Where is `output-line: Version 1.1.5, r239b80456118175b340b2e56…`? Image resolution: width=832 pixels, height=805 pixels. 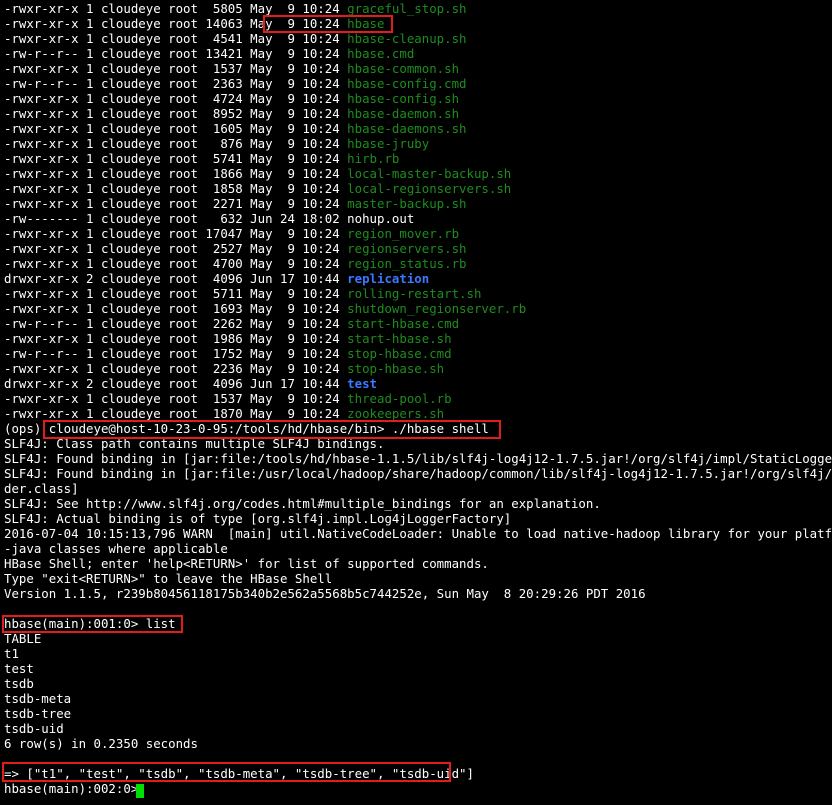 output-line: Version 1.1.5, r239b80456118175b340b2e56… is located at coordinates (325, 593).